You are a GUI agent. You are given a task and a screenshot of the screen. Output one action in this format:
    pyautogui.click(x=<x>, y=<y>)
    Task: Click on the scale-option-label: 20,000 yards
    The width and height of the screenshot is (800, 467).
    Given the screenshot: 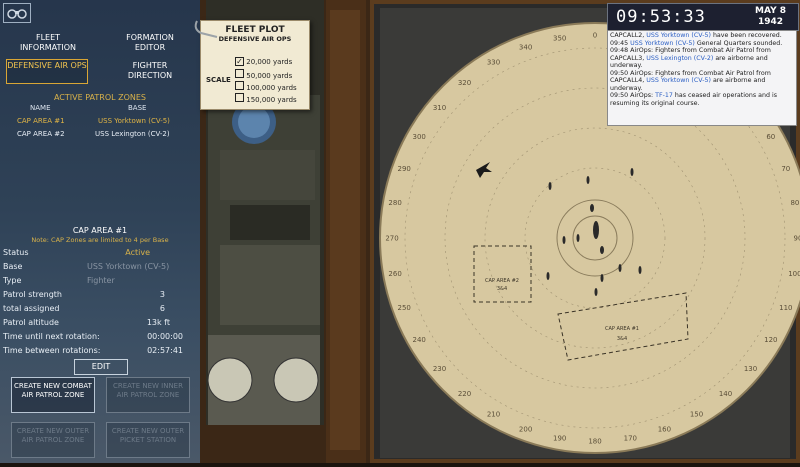 What is the action you would take?
    pyautogui.click(x=269, y=62)
    